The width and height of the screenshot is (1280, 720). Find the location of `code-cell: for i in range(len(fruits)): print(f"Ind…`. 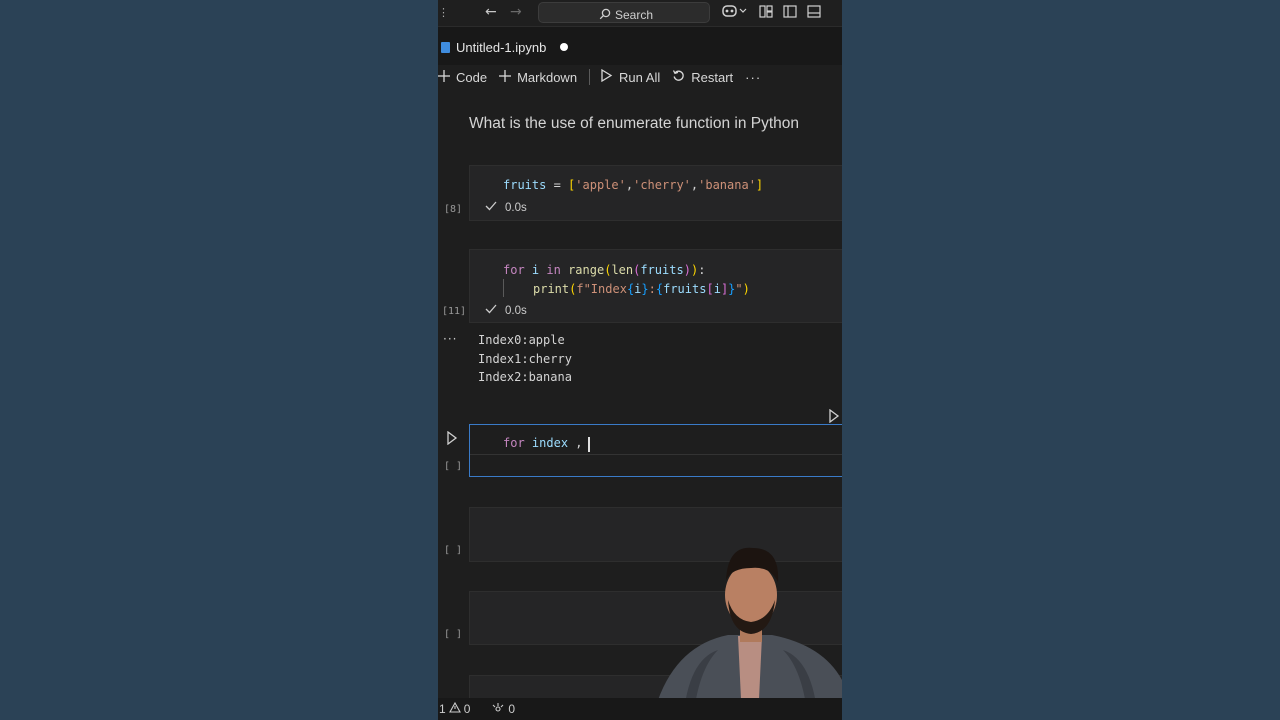

code-cell: for i in range(len(fruits)): print(f"Ind… is located at coordinates (655, 286).